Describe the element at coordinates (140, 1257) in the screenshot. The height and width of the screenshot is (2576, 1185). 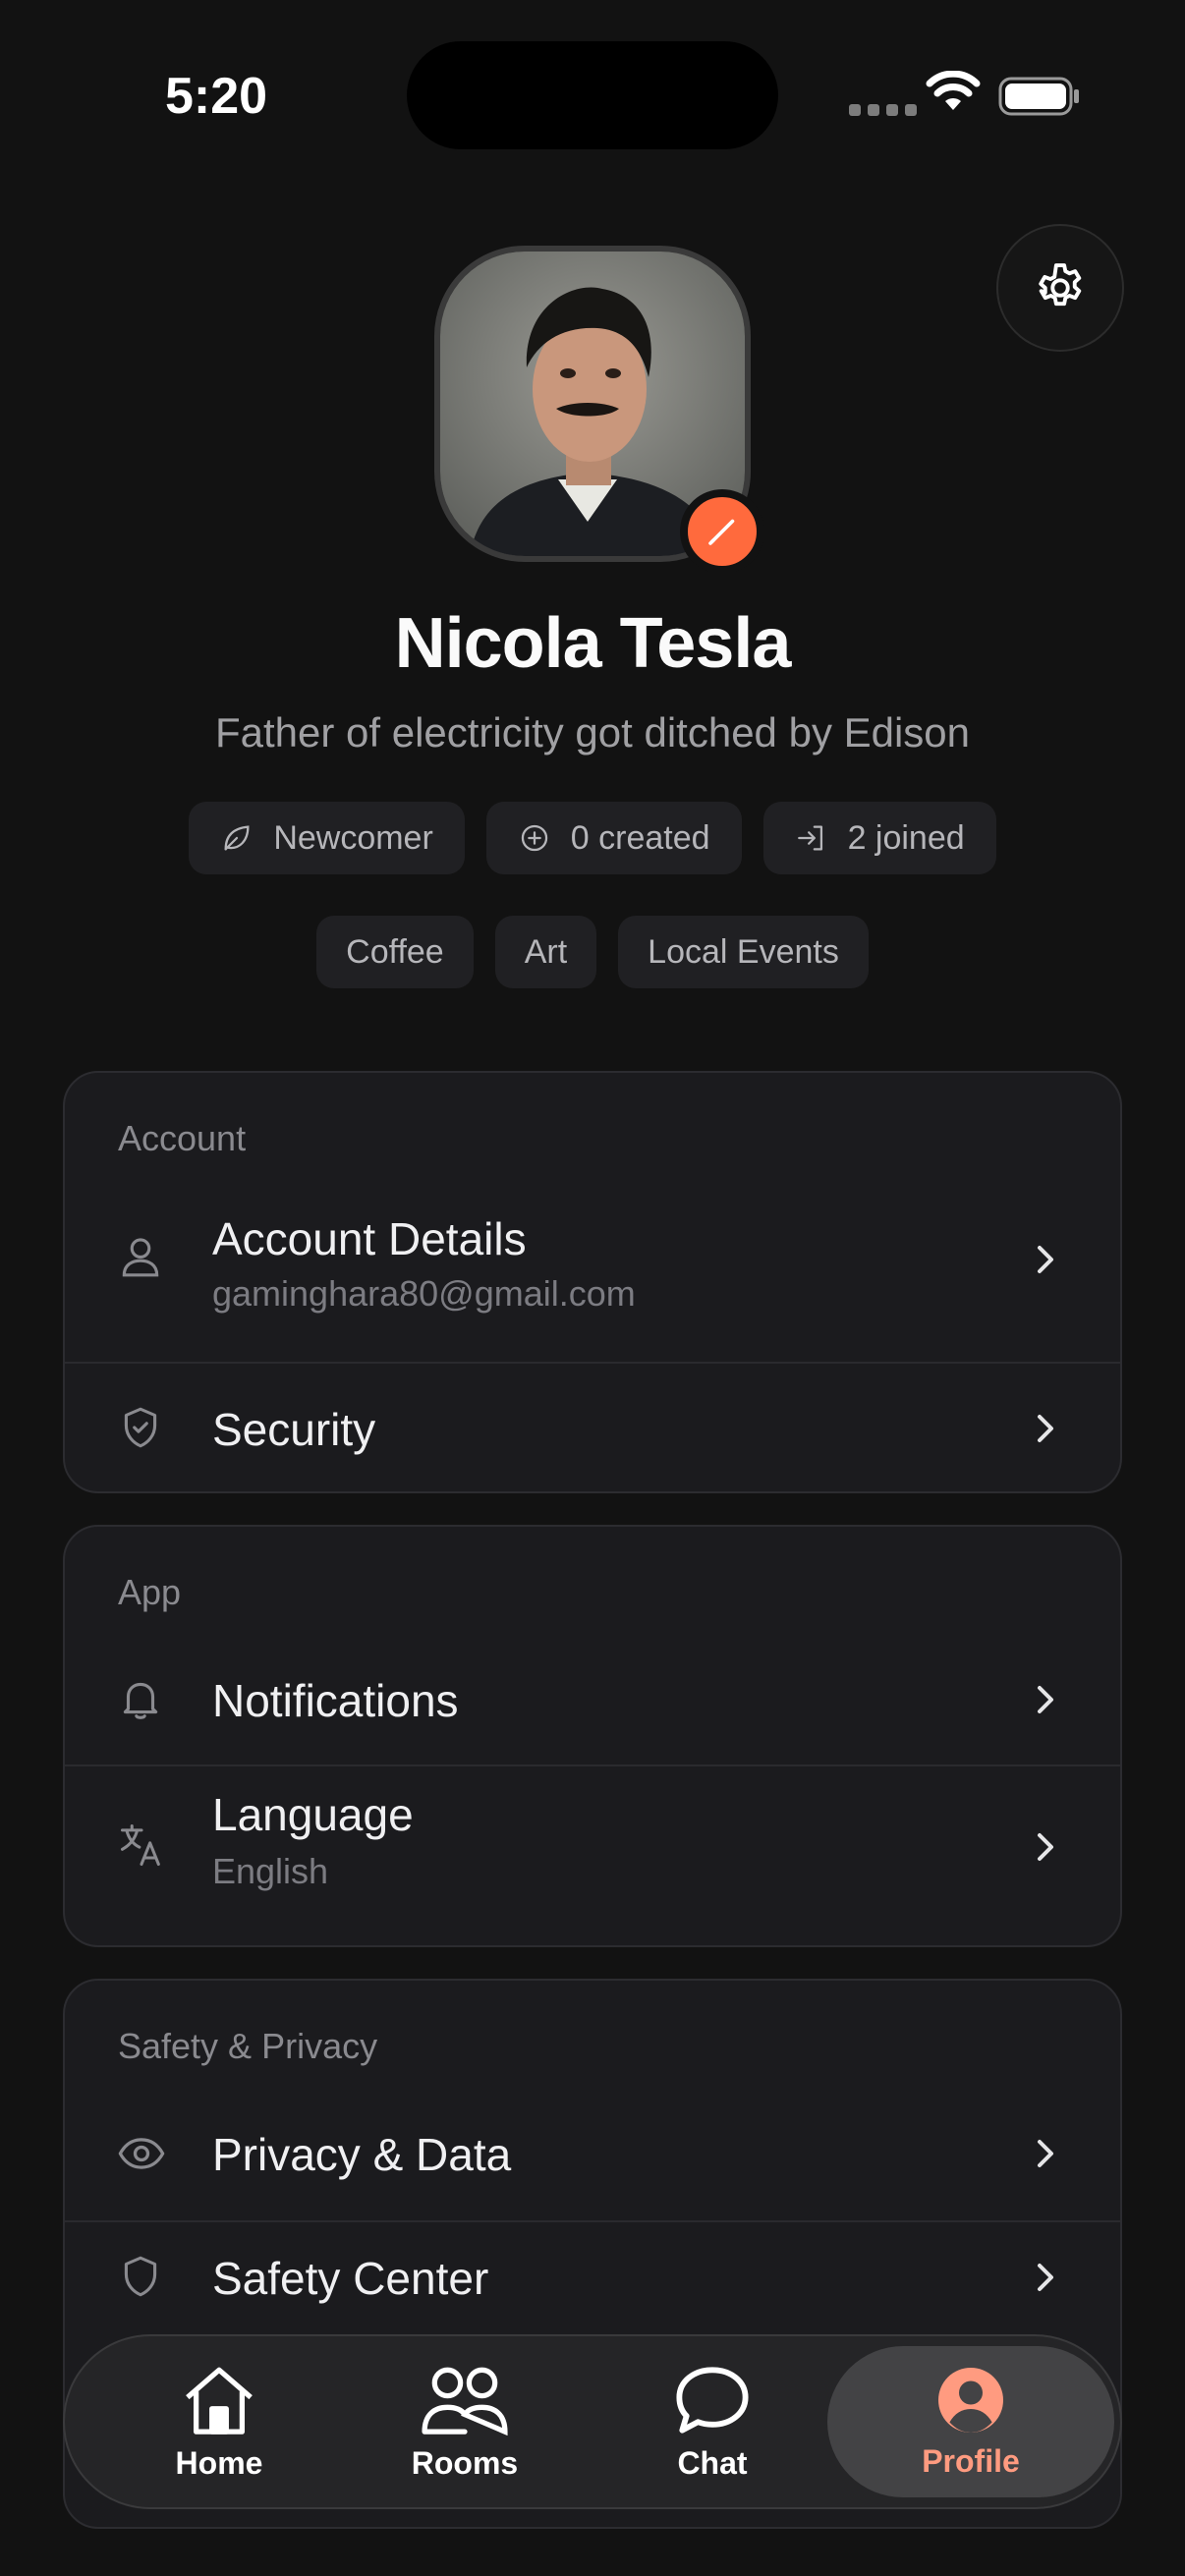
I see `user-icon` at that location.